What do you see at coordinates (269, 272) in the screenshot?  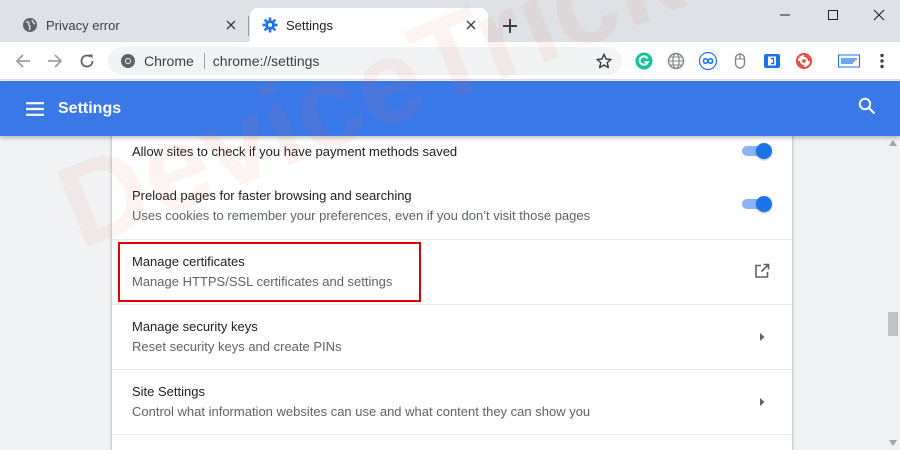 I see `highlight-annotation-box` at bounding box center [269, 272].